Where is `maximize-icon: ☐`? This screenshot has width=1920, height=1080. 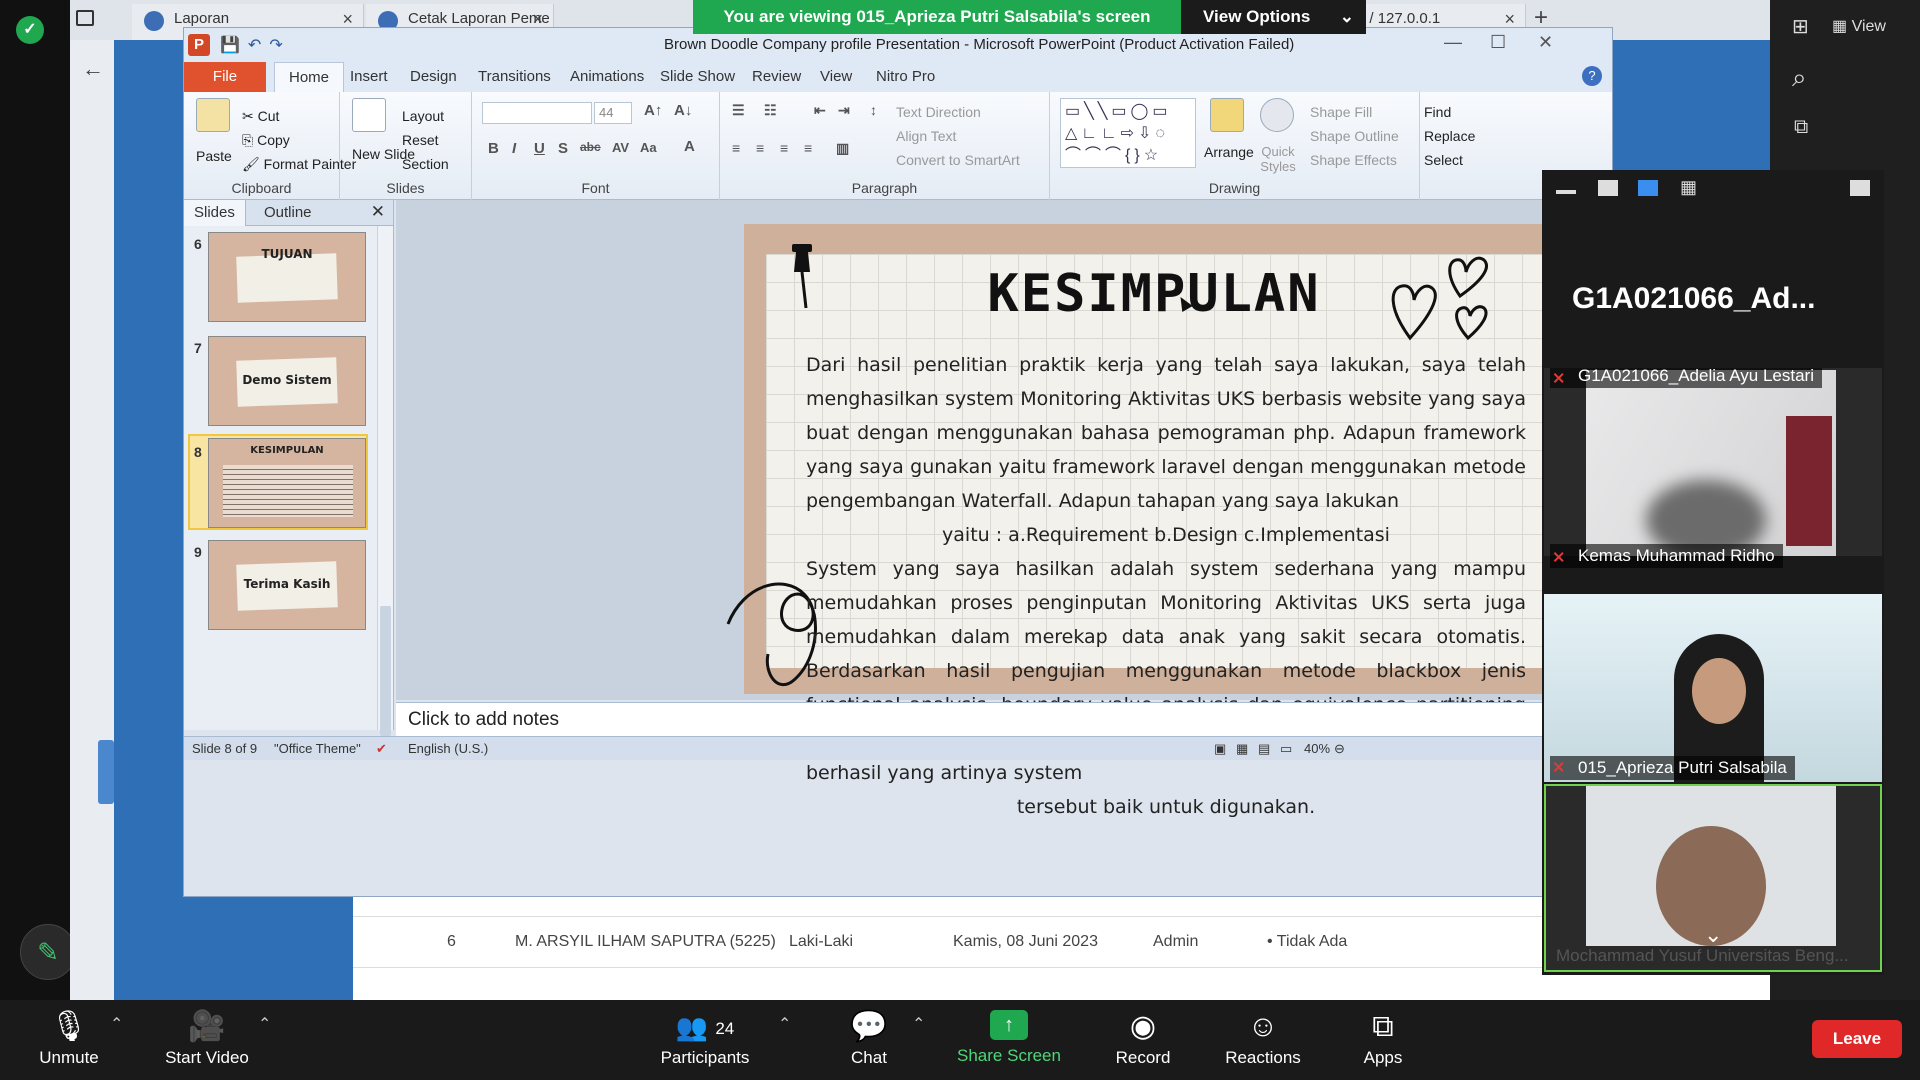
maximize-icon: ☐ is located at coordinates (1498, 42).